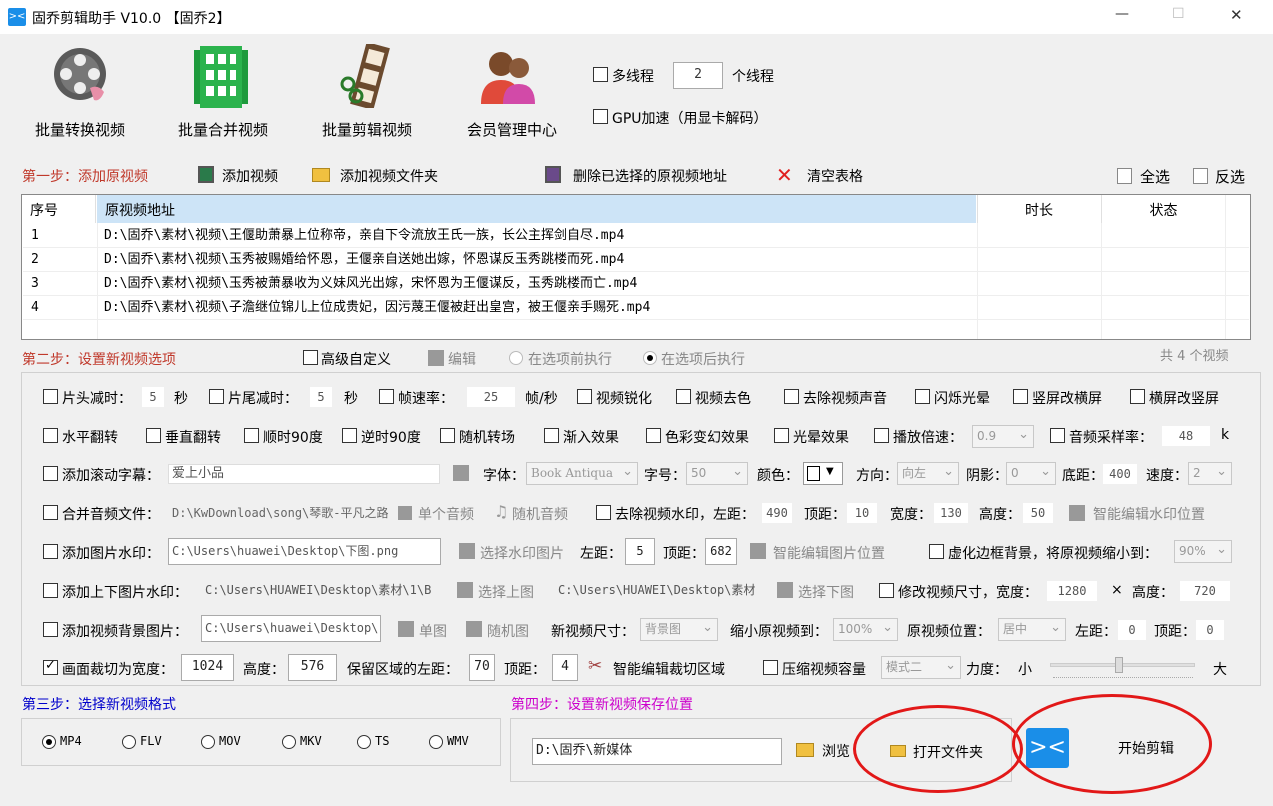 The width and height of the screenshot is (1273, 806). Describe the element at coordinates (721, 551) in the screenshot. I see `img-top-input: 682` at that location.